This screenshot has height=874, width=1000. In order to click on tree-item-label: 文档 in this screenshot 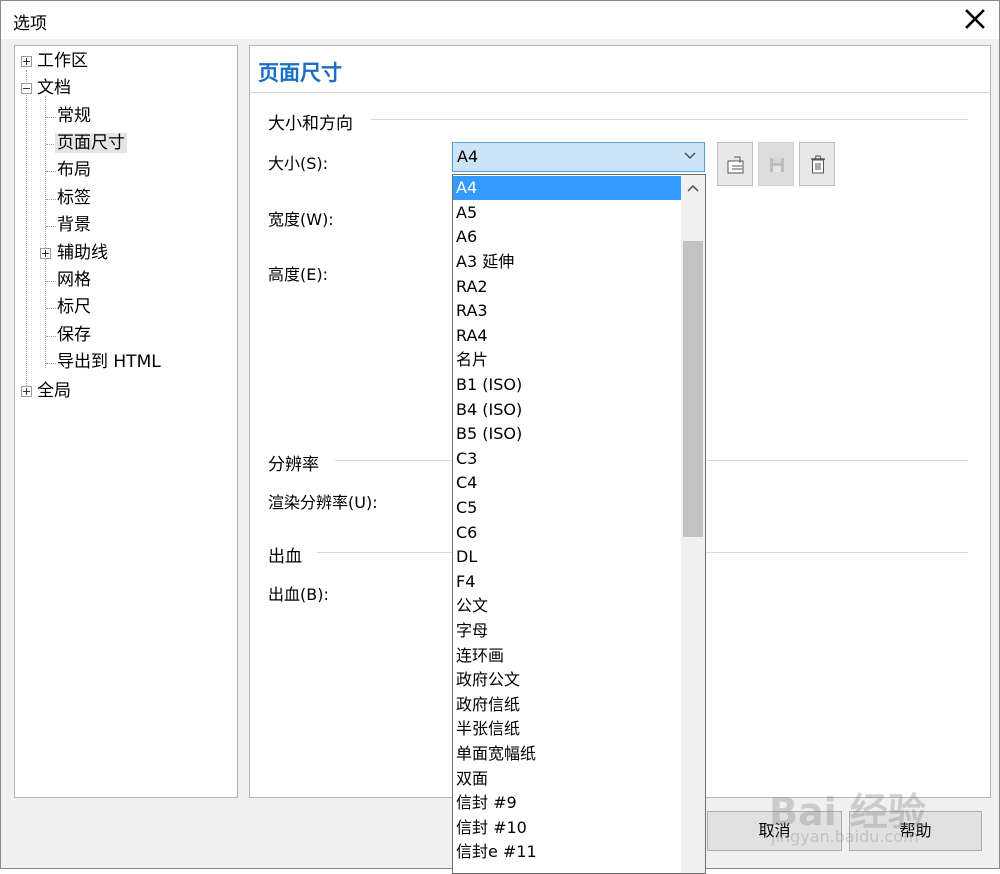, I will do `click(54, 88)`.